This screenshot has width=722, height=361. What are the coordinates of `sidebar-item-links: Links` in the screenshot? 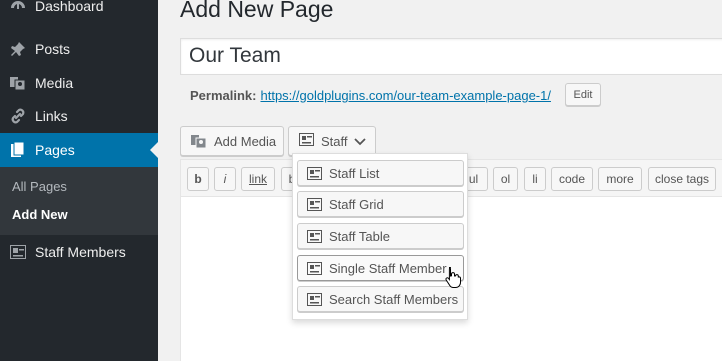 It's located at (79, 116).